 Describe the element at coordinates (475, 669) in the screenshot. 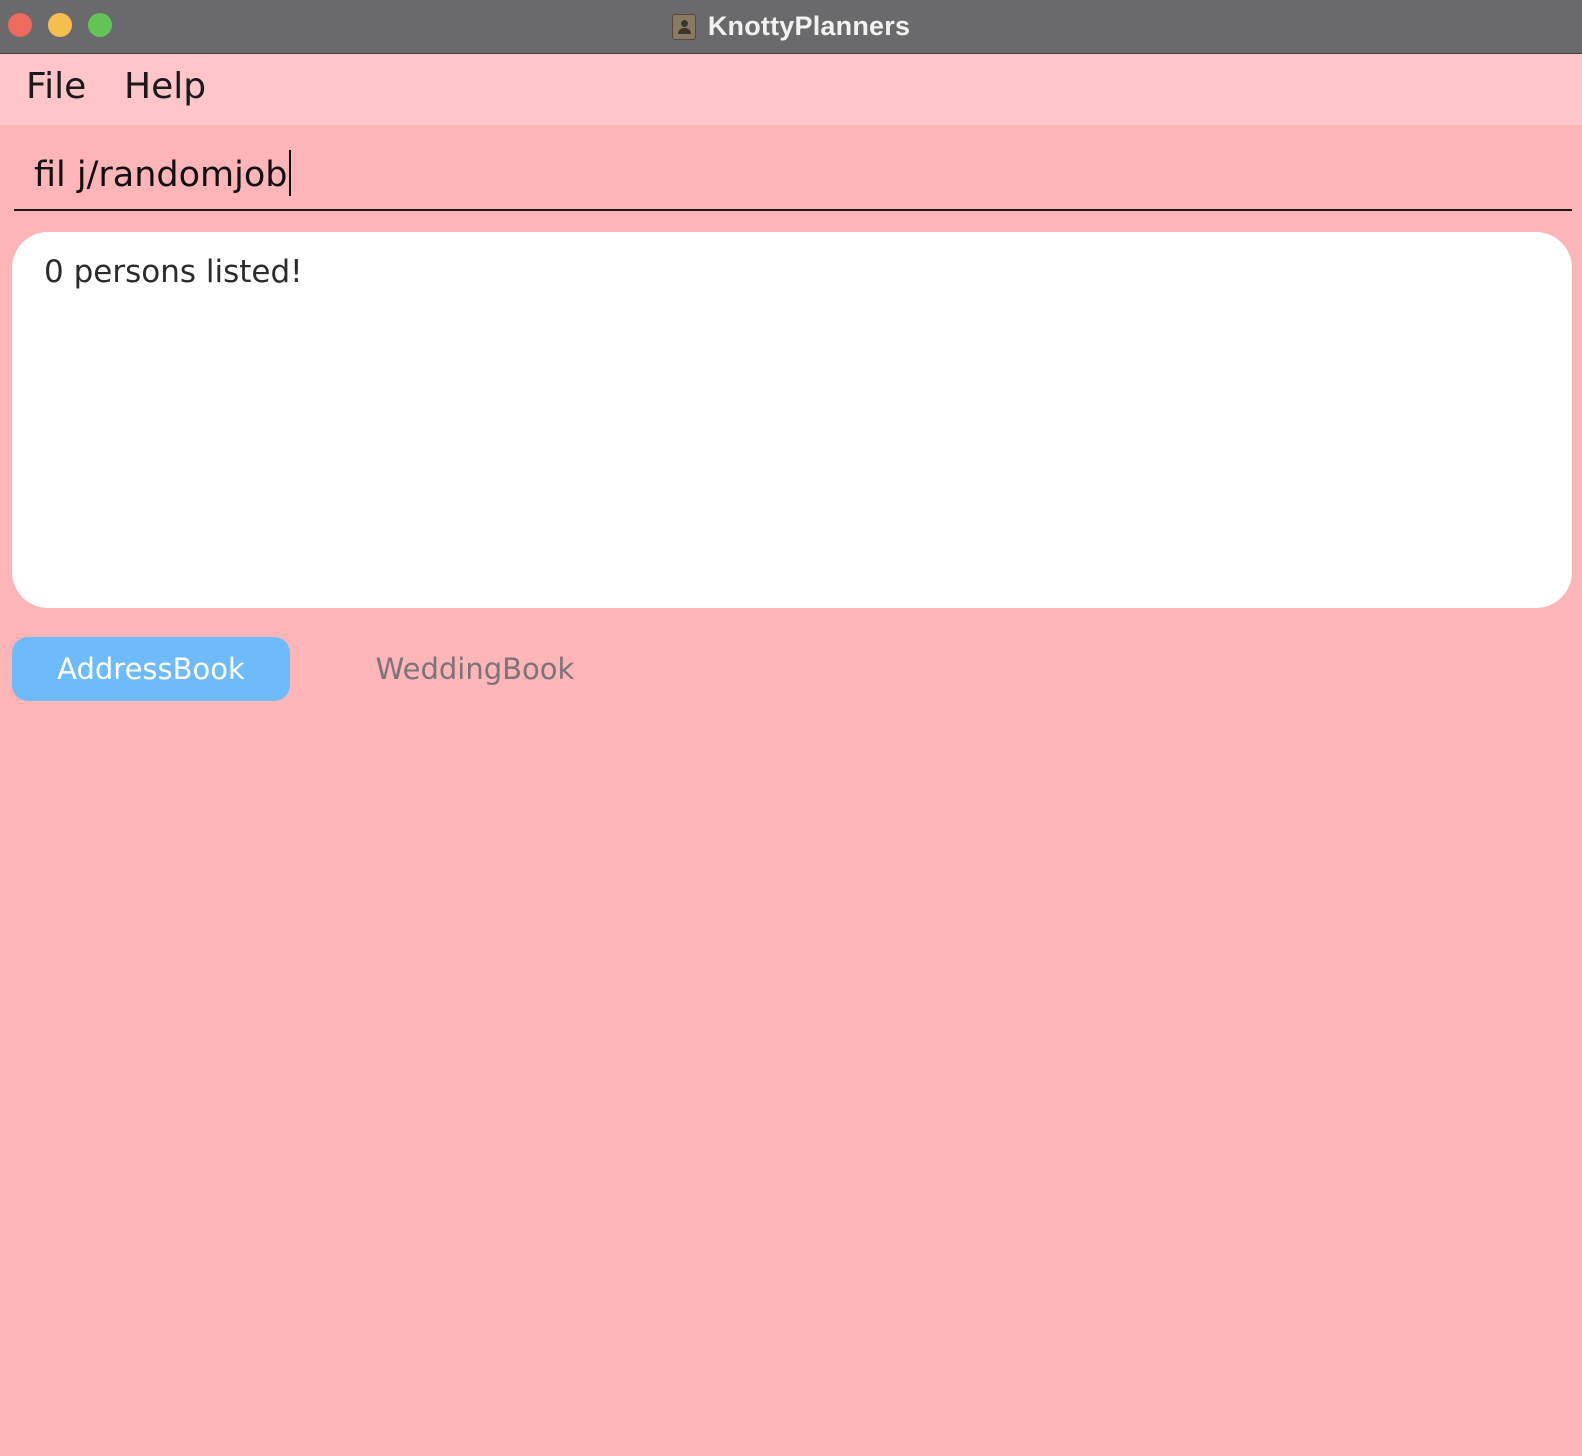

I see `tab-weddingbook: WeddingBook` at that location.